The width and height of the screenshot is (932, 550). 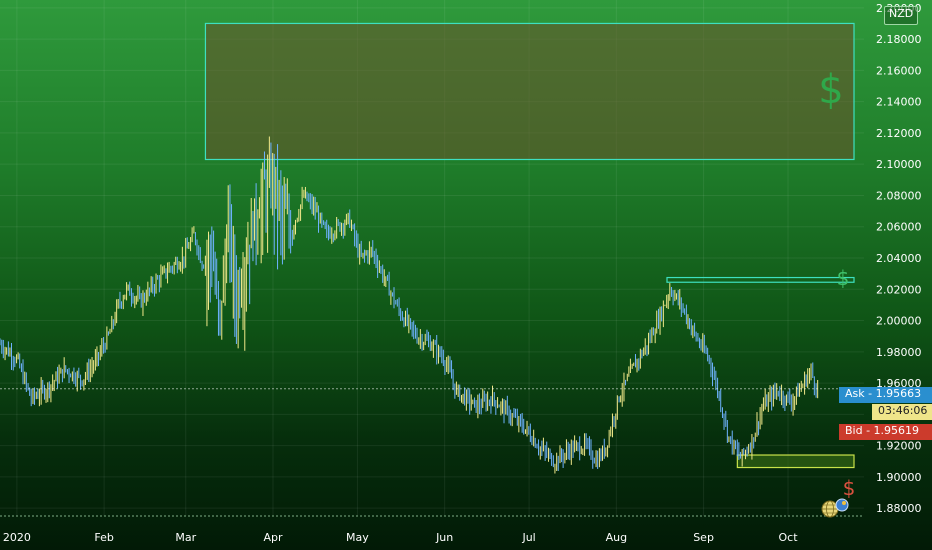 I want to click on countdown-timer: 03:46:06, so click(x=902, y=412).